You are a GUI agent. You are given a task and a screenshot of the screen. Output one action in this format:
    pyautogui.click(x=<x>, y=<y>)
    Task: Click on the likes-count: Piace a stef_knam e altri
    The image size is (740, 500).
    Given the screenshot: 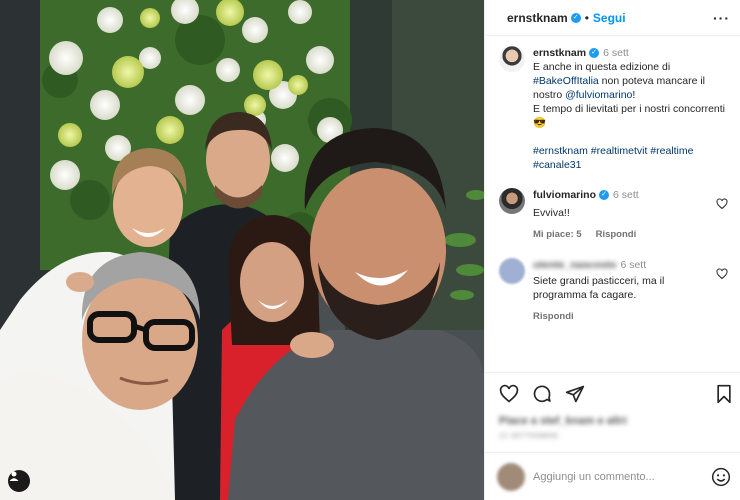 What is the action you would take?
    pyautogui.click(x=616, y=421)
    